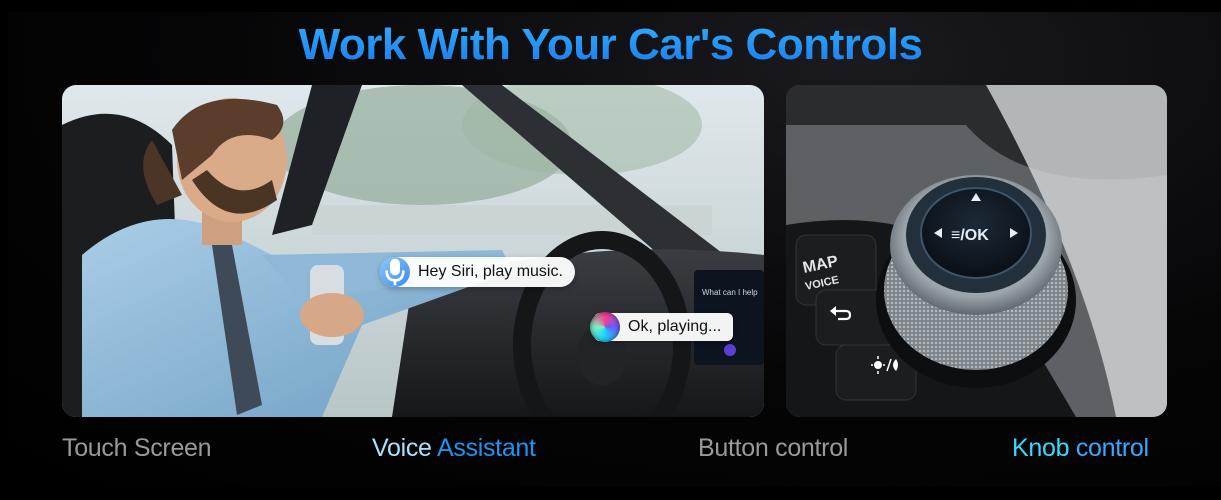 Image resolution: width=1221 pixels, height=500 pixels. I want to click on knob-word: Knob, so click(1041, 448).